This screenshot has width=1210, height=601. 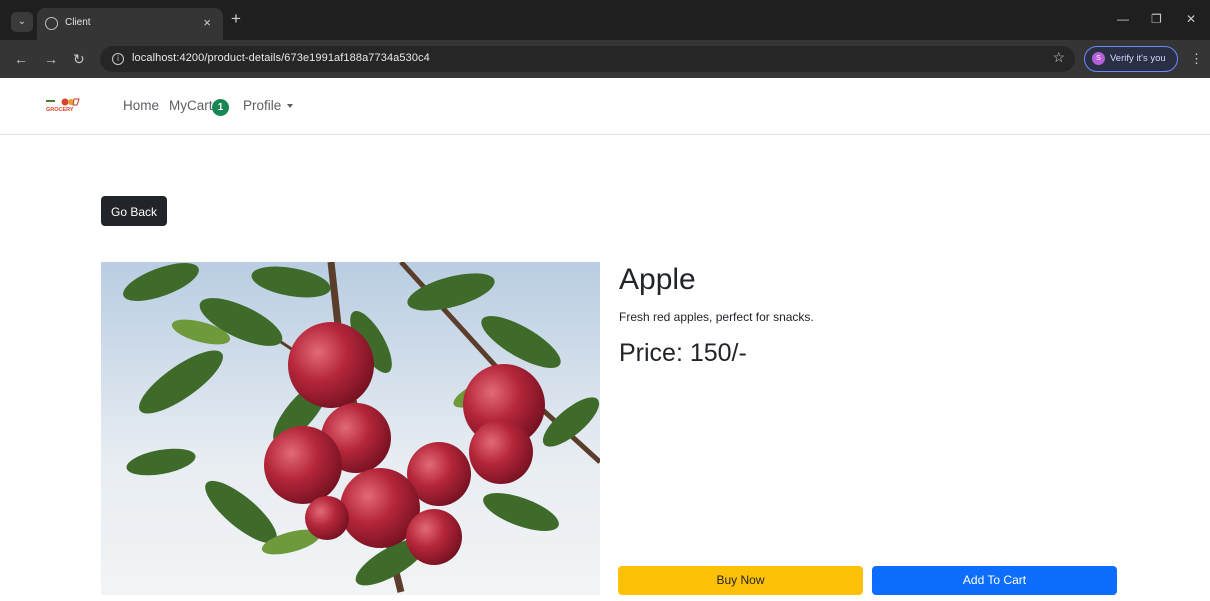 What do you see at coordinates (1058, 57) in the screenshot?
I see `bookmark-star-icon: ☆` at bounding box center [1058, 57].